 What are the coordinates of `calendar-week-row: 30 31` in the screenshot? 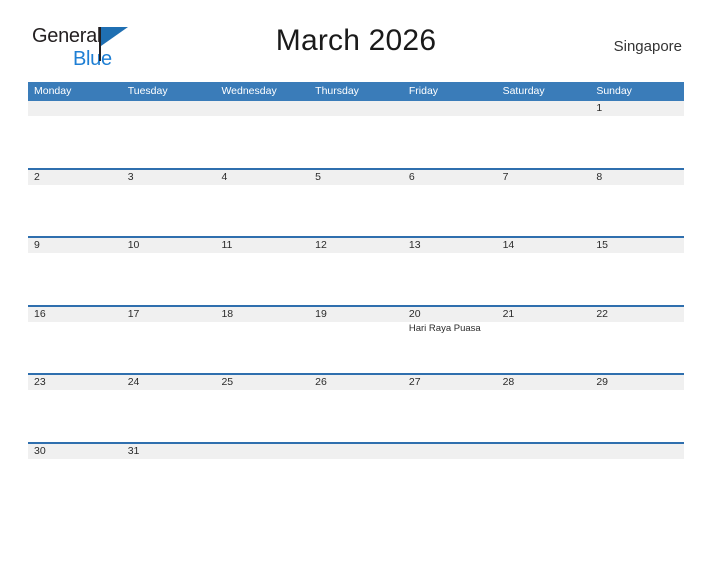 It's located at (356, 476).